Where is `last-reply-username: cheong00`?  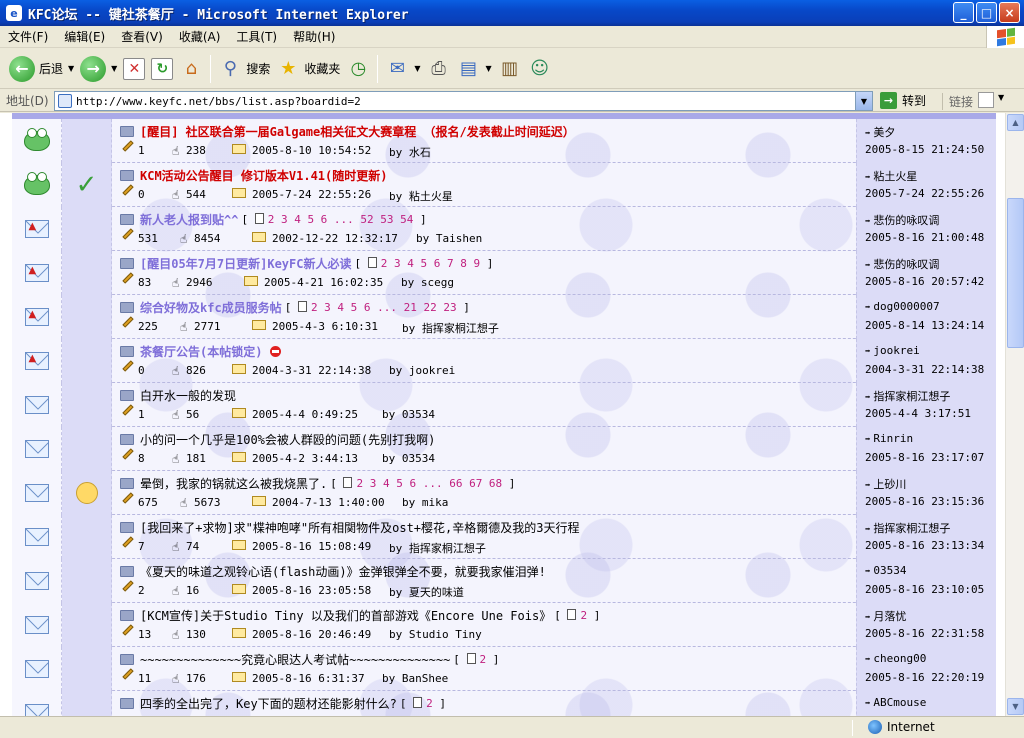
last-reply-username: cheong00 is located at coordinates (899, 658).